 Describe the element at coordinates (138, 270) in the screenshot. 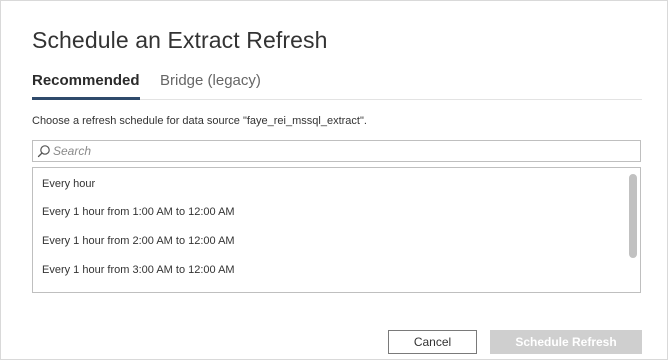

I see `list-item: Every 1 hour from 3:00 AM to 12:00 AM` at that location.